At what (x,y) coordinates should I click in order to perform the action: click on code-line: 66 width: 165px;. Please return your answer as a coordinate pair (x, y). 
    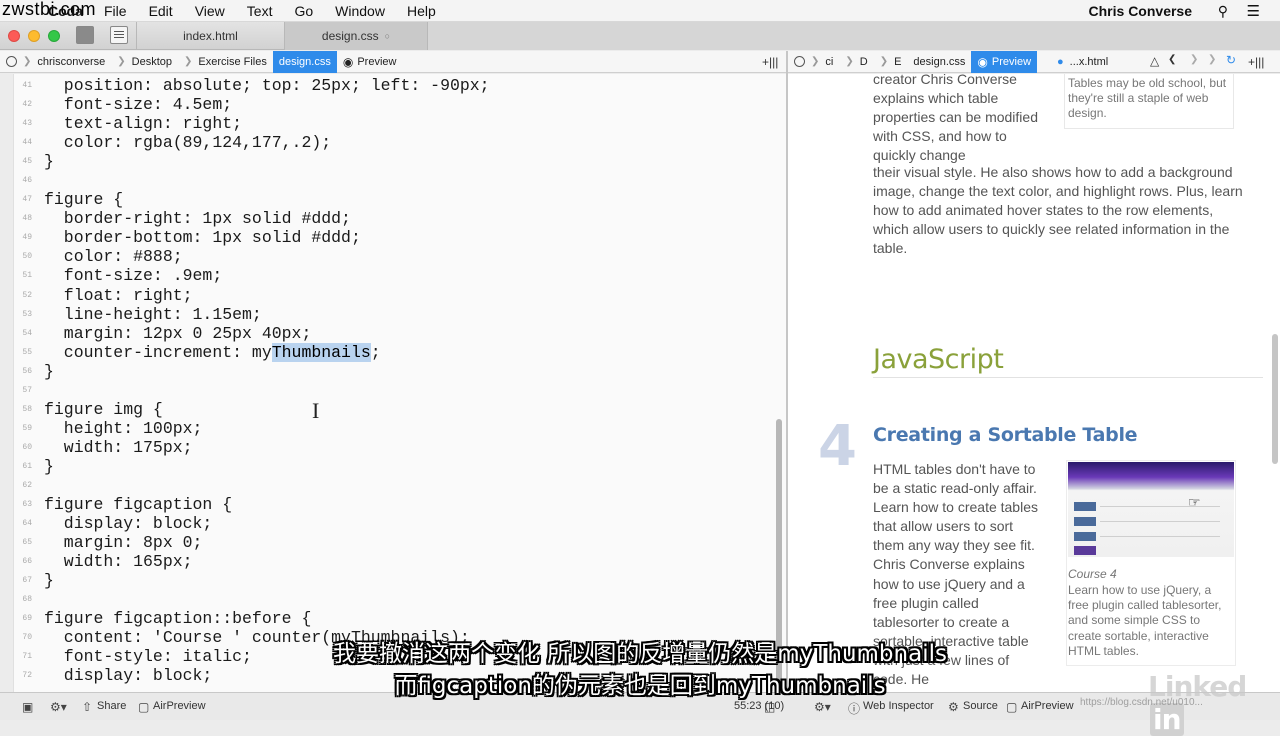
    Looking at the image, I should click on (252, 561).